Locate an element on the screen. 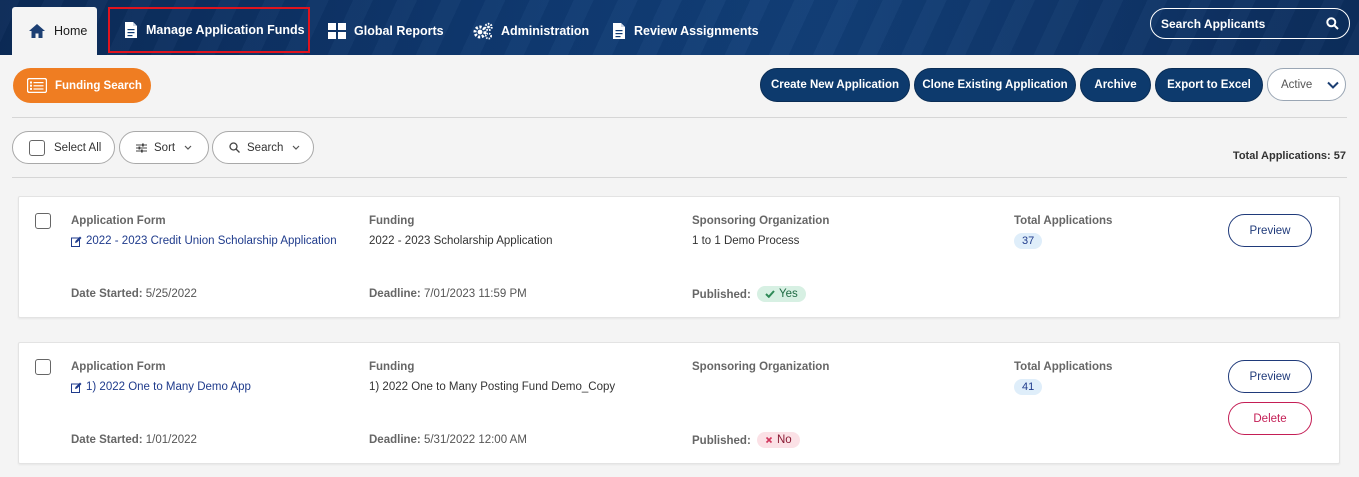 The width and height of the screenshot is (1359, 477). deadline: Deadline: 7/01/2023 11:59 PM is located at coordinates (448, 294).